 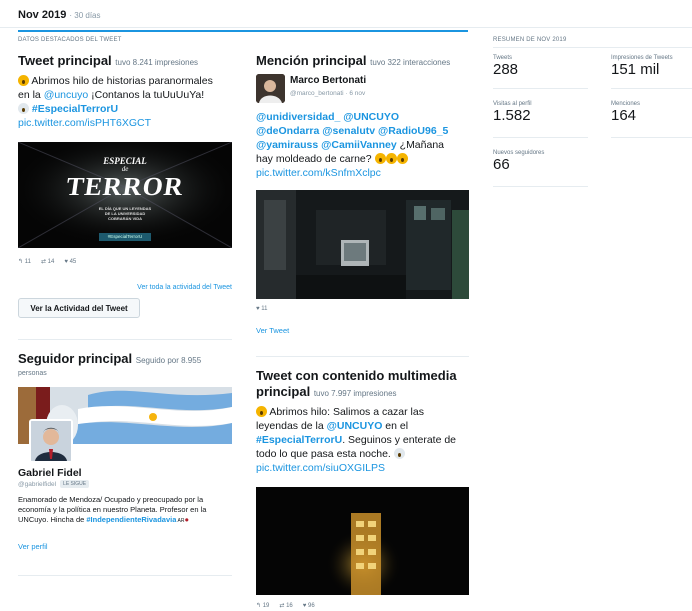 I want to click on kpi-mentions-value: 164, so click(x=624, y=115).